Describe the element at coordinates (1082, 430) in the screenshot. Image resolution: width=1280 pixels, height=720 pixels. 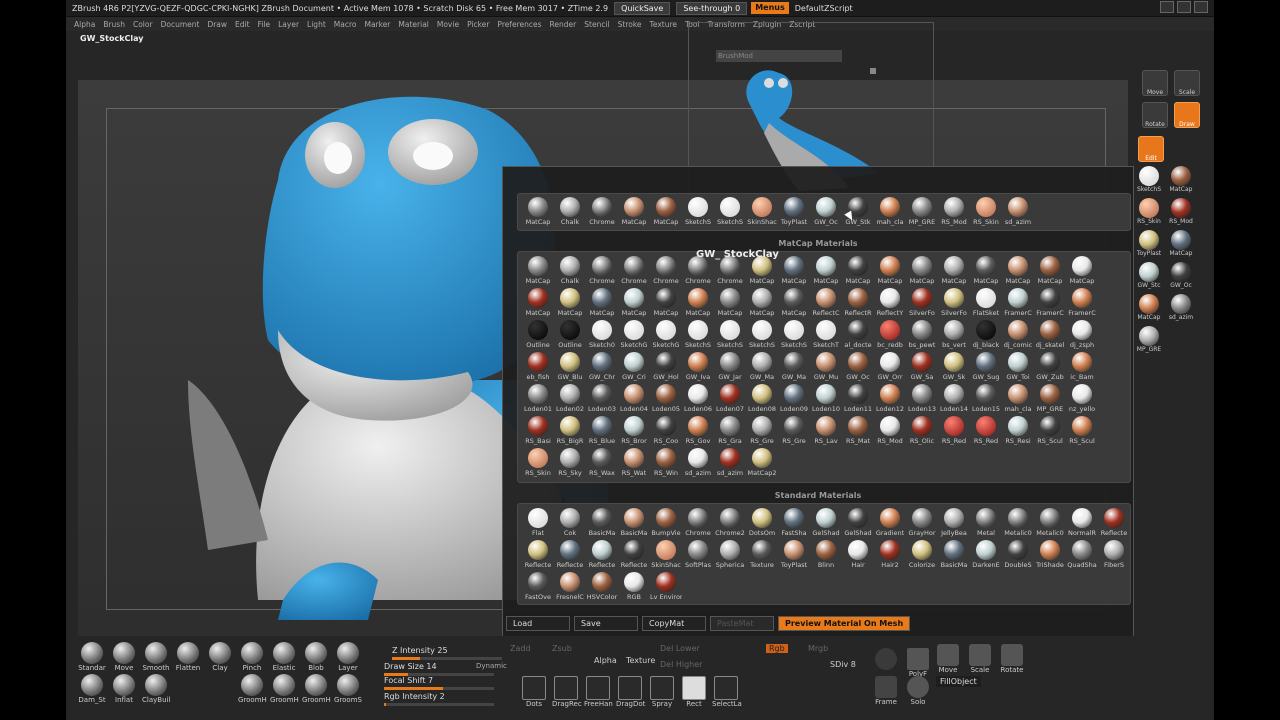
I see `material-swatch: RS_Scul` at that location.